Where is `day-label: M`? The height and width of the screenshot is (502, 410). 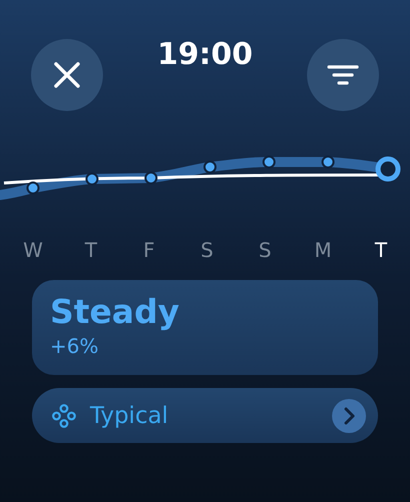
day-label: M is located at coordinates (323, 250).